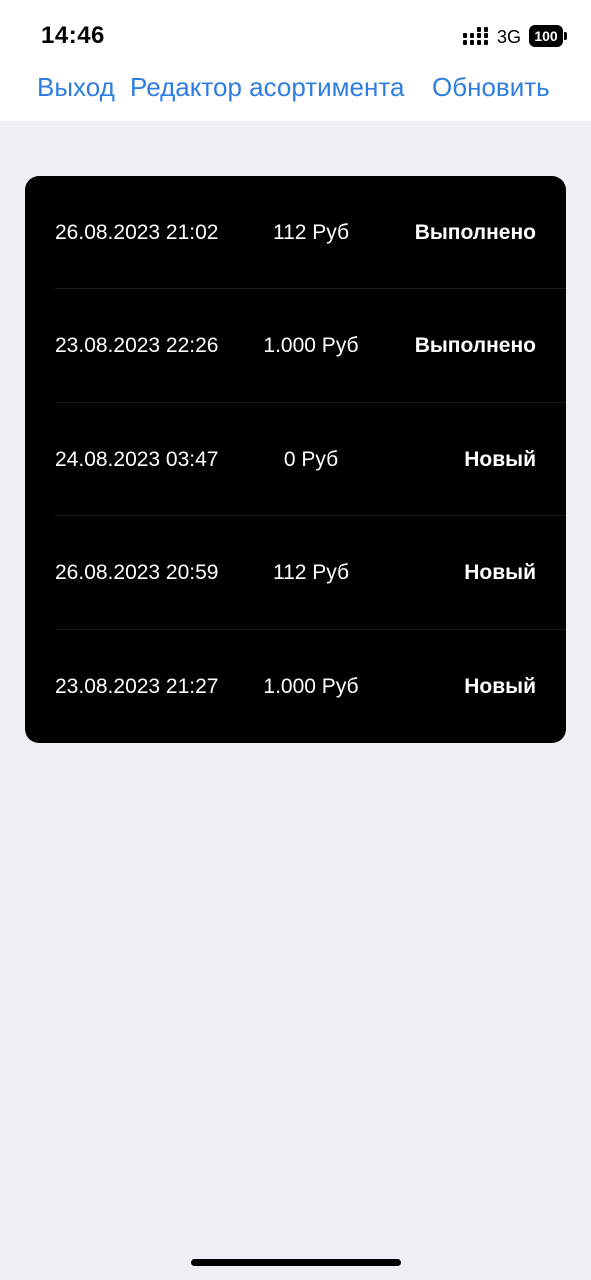 The image size is (591, 1280). Describe the element at coordinates (546, 36) in the screenshot. I see `battery-level: 100` at that location.